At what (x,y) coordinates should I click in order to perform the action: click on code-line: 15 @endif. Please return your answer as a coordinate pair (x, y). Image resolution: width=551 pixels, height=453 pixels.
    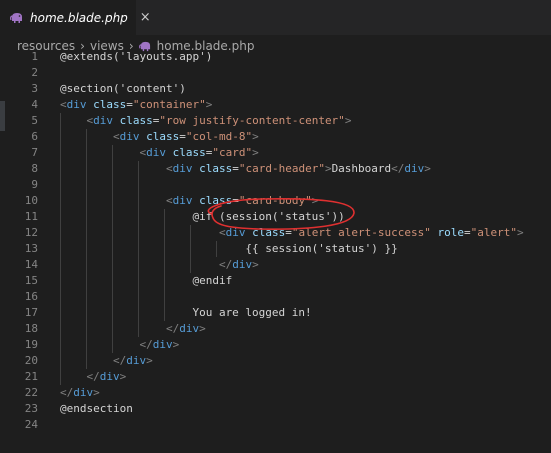
    Looking at the image, I should click on (275, 281).